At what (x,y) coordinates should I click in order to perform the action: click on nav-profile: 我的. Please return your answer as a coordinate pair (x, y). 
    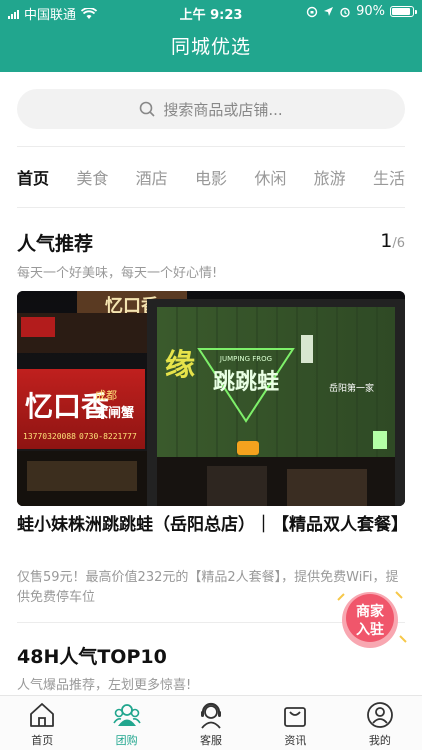
    Looking at the image, I should click on (380, 723).